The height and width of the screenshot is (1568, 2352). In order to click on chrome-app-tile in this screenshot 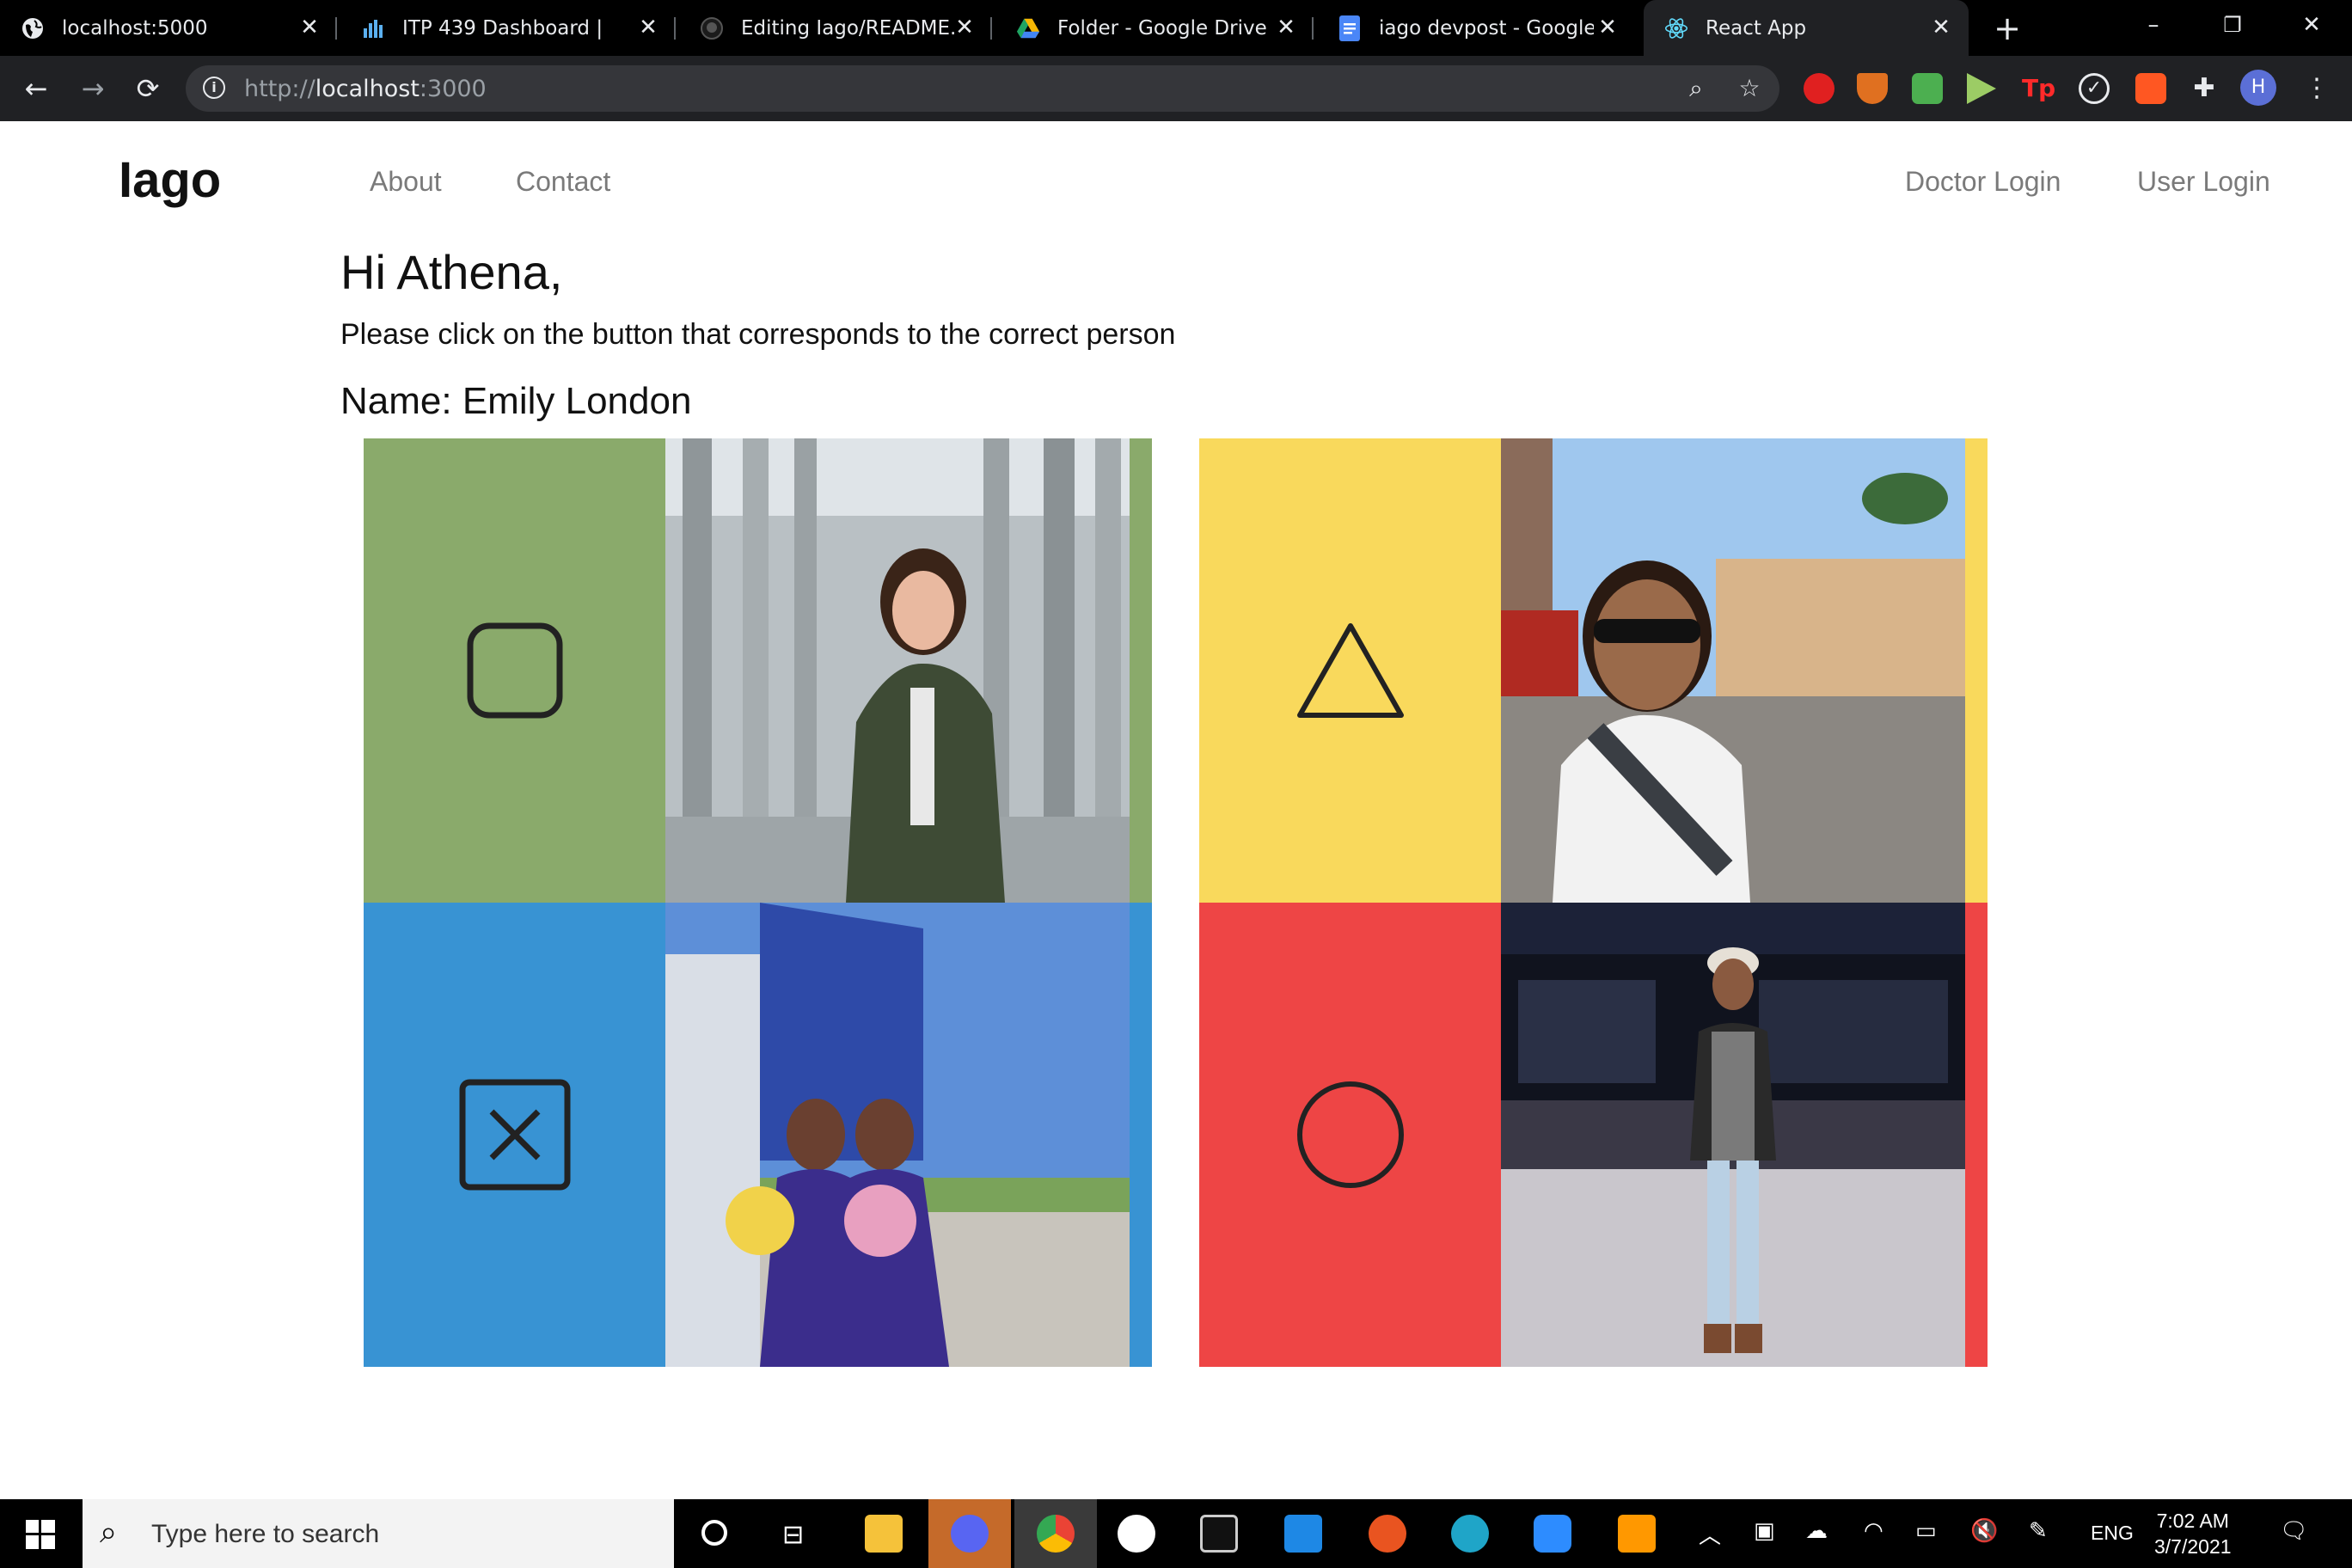, I will do `click(1055, 1533)`.